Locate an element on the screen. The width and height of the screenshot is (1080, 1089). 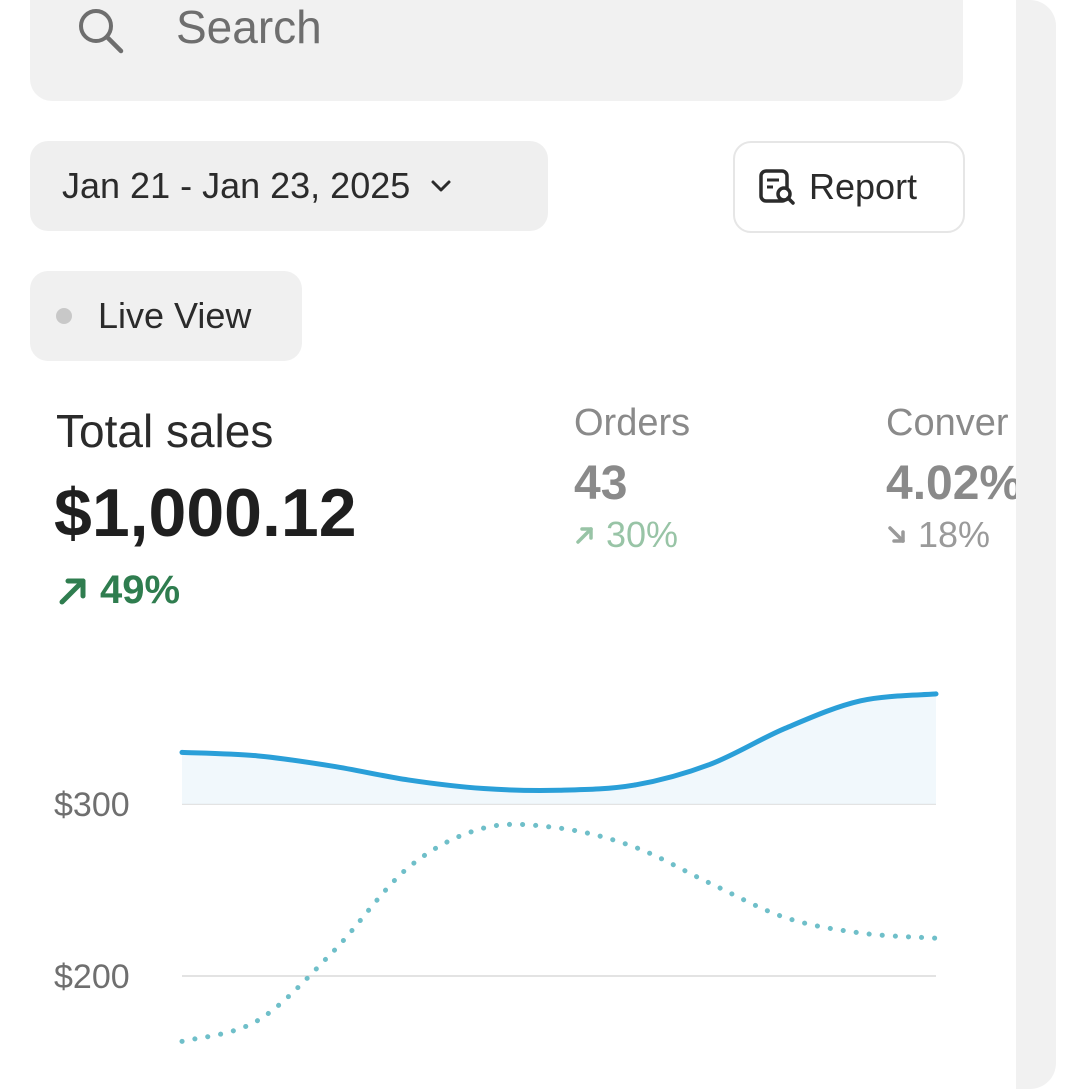
live-status-dot is located at coordinates (64, 316).